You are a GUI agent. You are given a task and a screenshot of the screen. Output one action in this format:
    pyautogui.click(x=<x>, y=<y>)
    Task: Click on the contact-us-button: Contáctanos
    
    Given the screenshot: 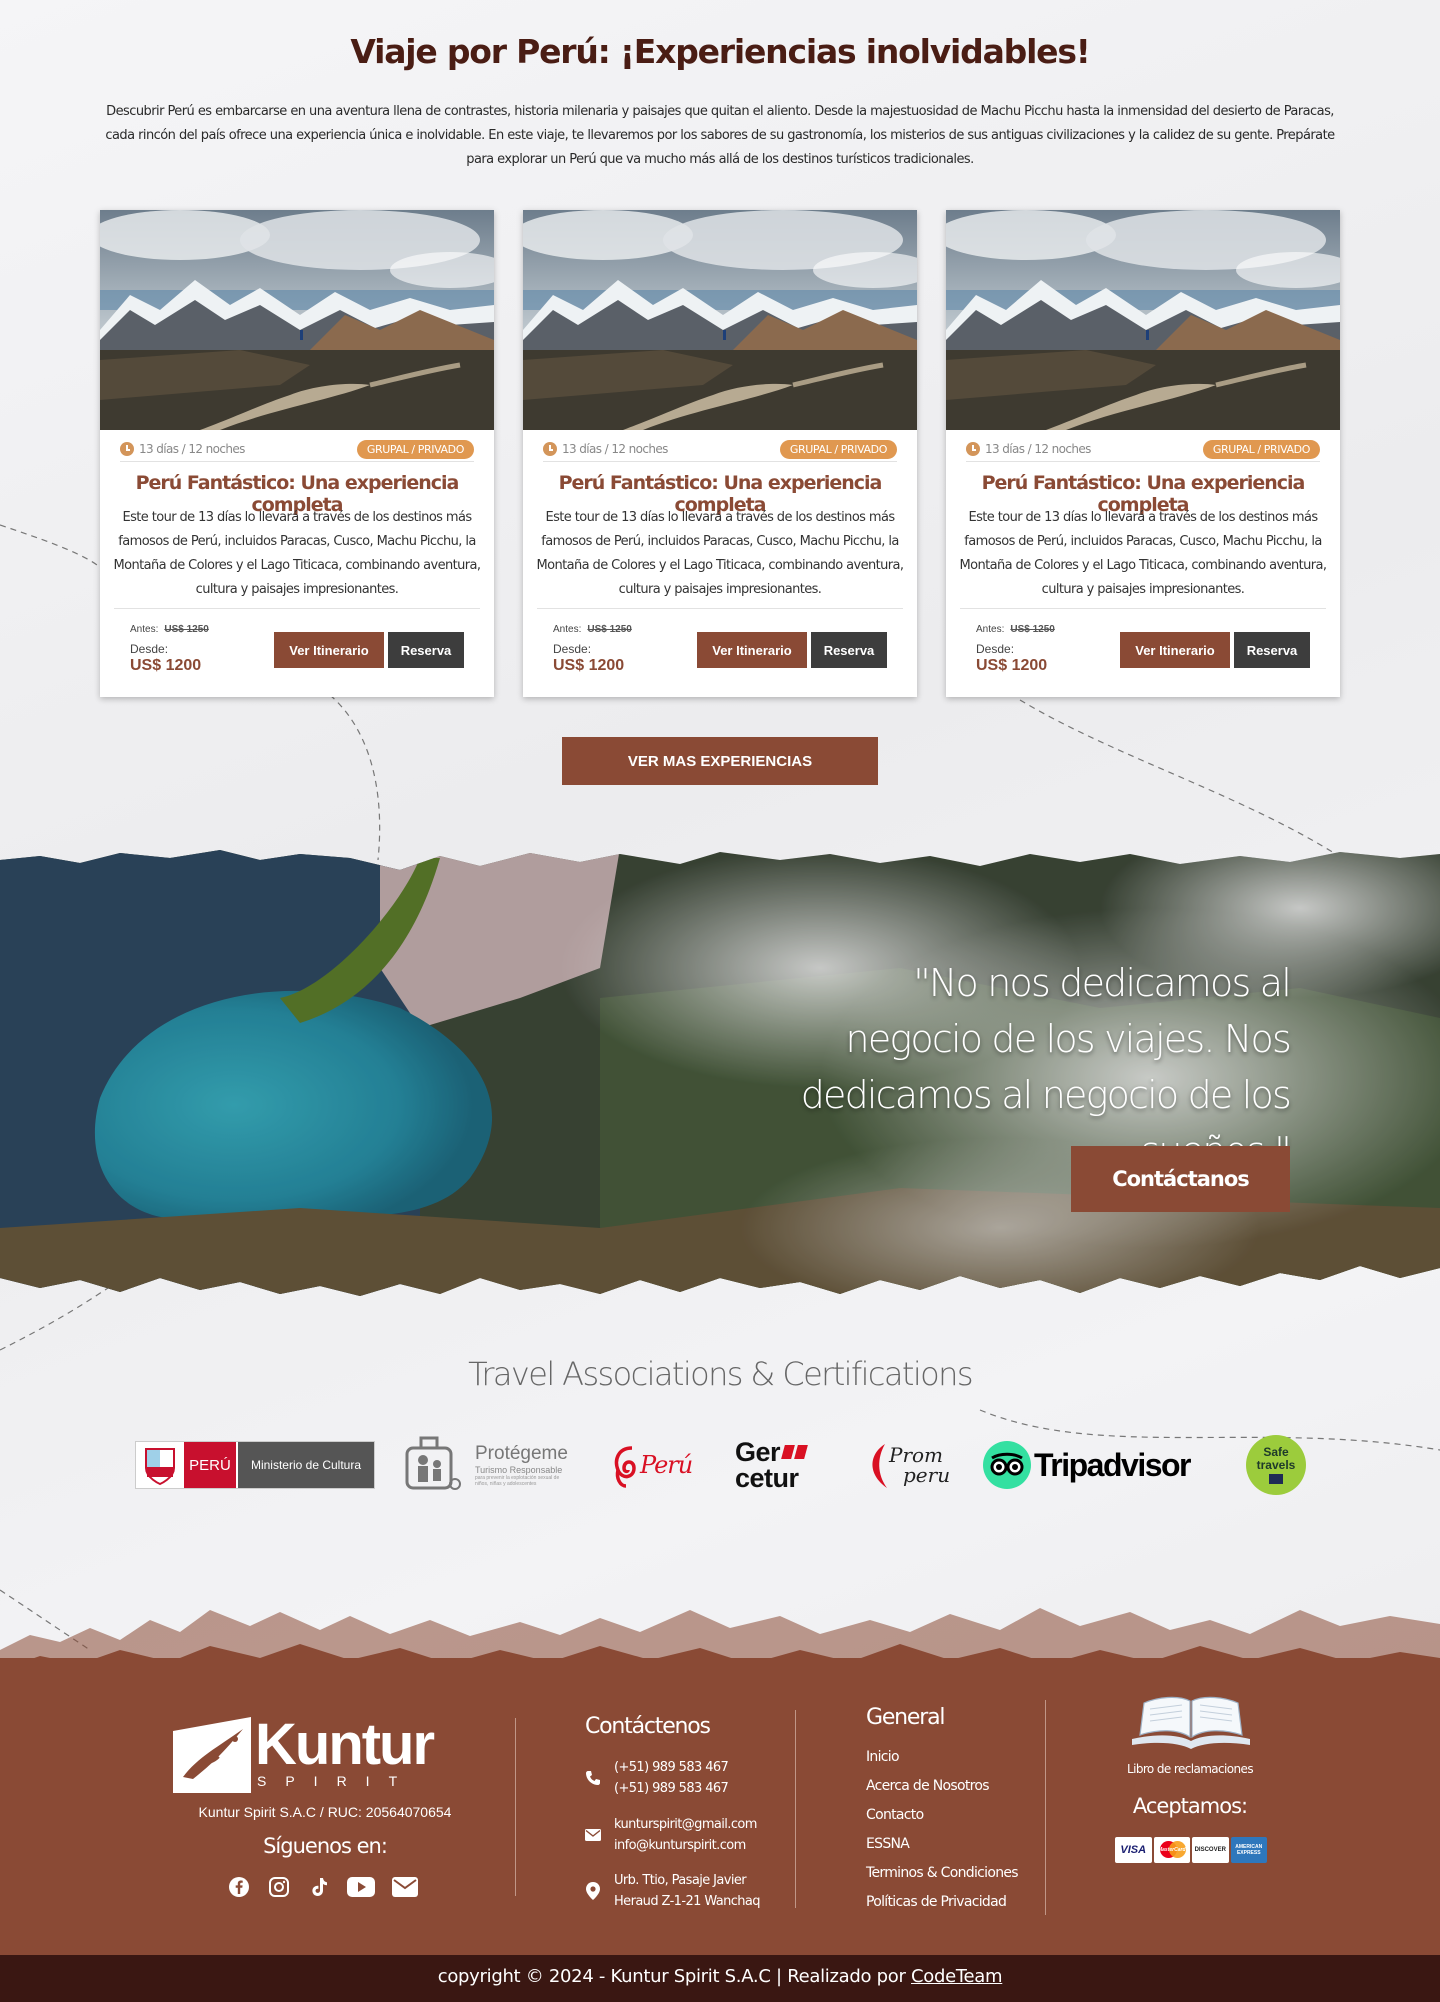 What is the action you would take?
    pyautogui.click(x=1180, y=1179)
    